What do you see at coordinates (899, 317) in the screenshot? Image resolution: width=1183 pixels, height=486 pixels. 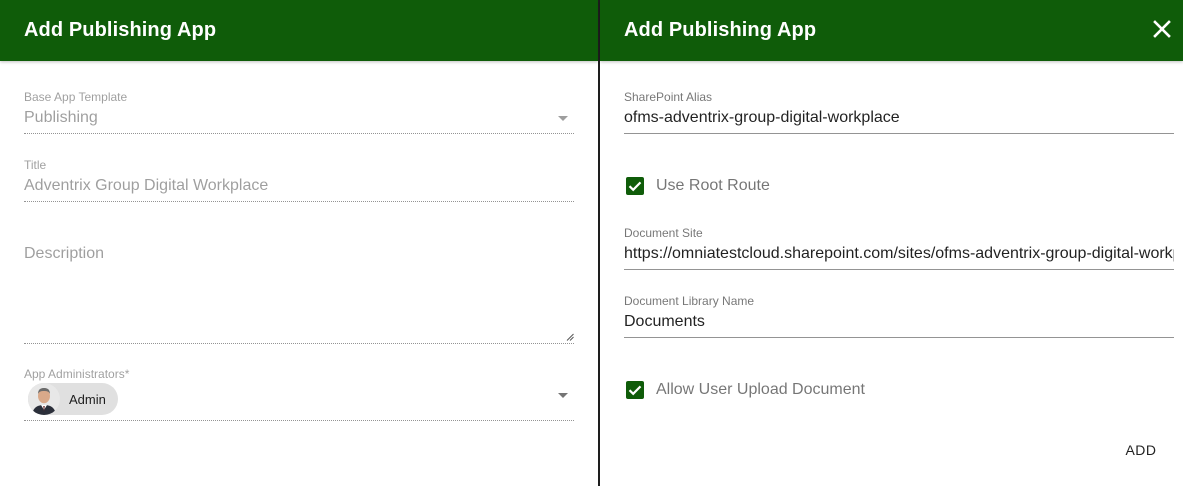 I see `document-library-field: Document Library Name Documents` at bounding box center [899, 317].